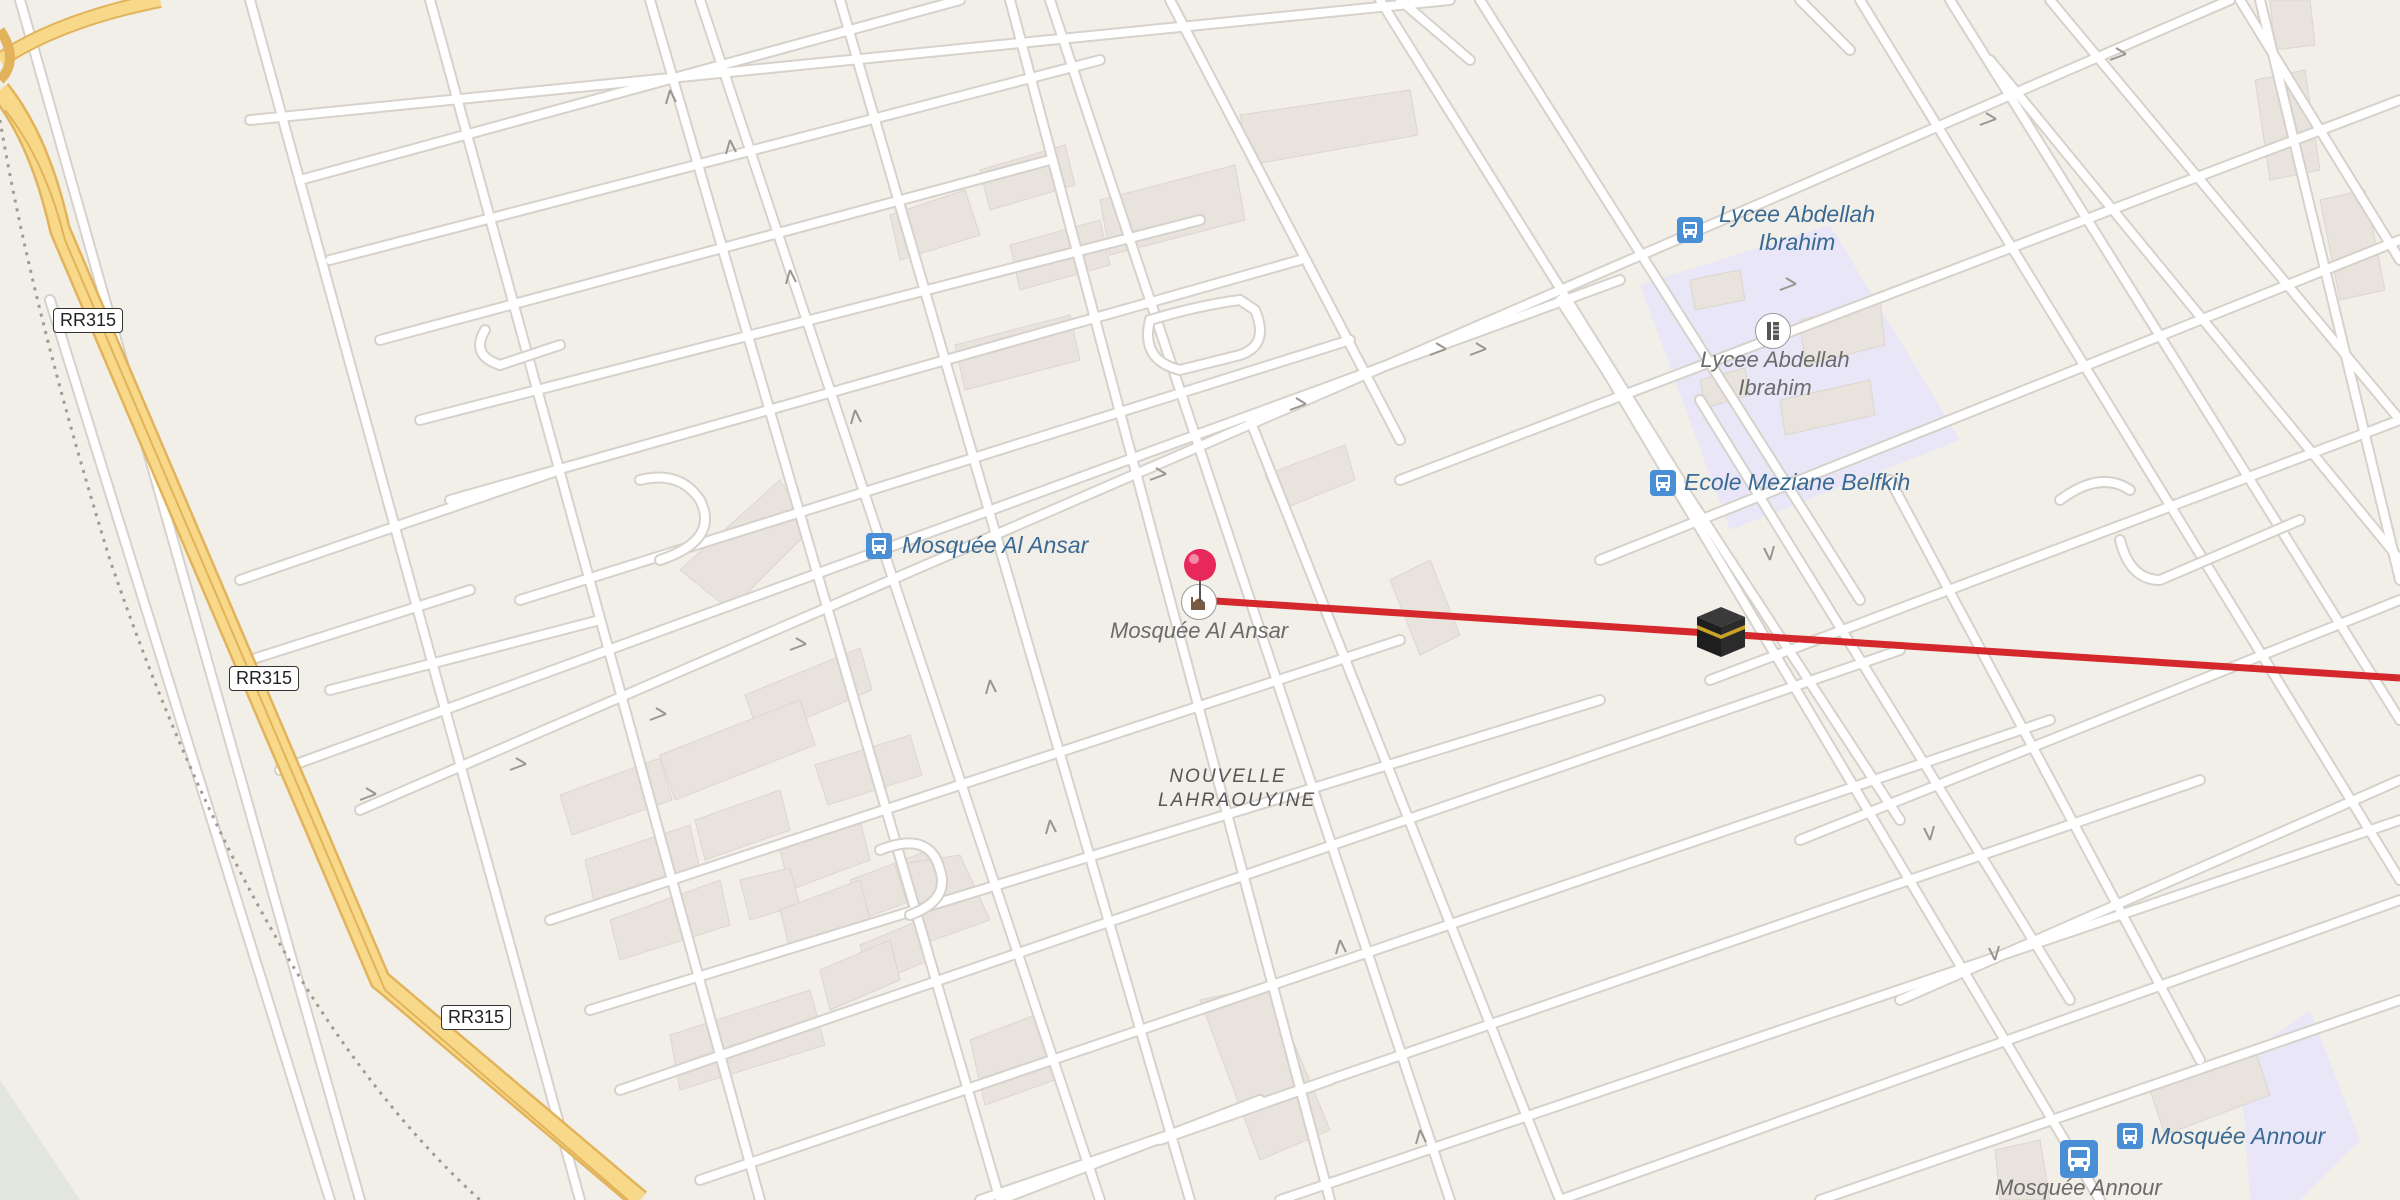 Image resolution: width=2400 pixels, height=1200 pixels. What do you see at coordinates (2238, 1136) in the screenshot?
I see `bus-stop-label-annour: Mosquée Annour` at bounding box center [2238, 1136].